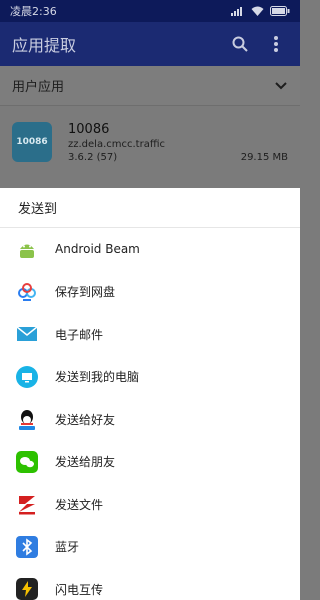  What do you see at coordinates (27, 546) in the screenshot?
I see `bluetooth-icon` at bounding box center [27, 546].